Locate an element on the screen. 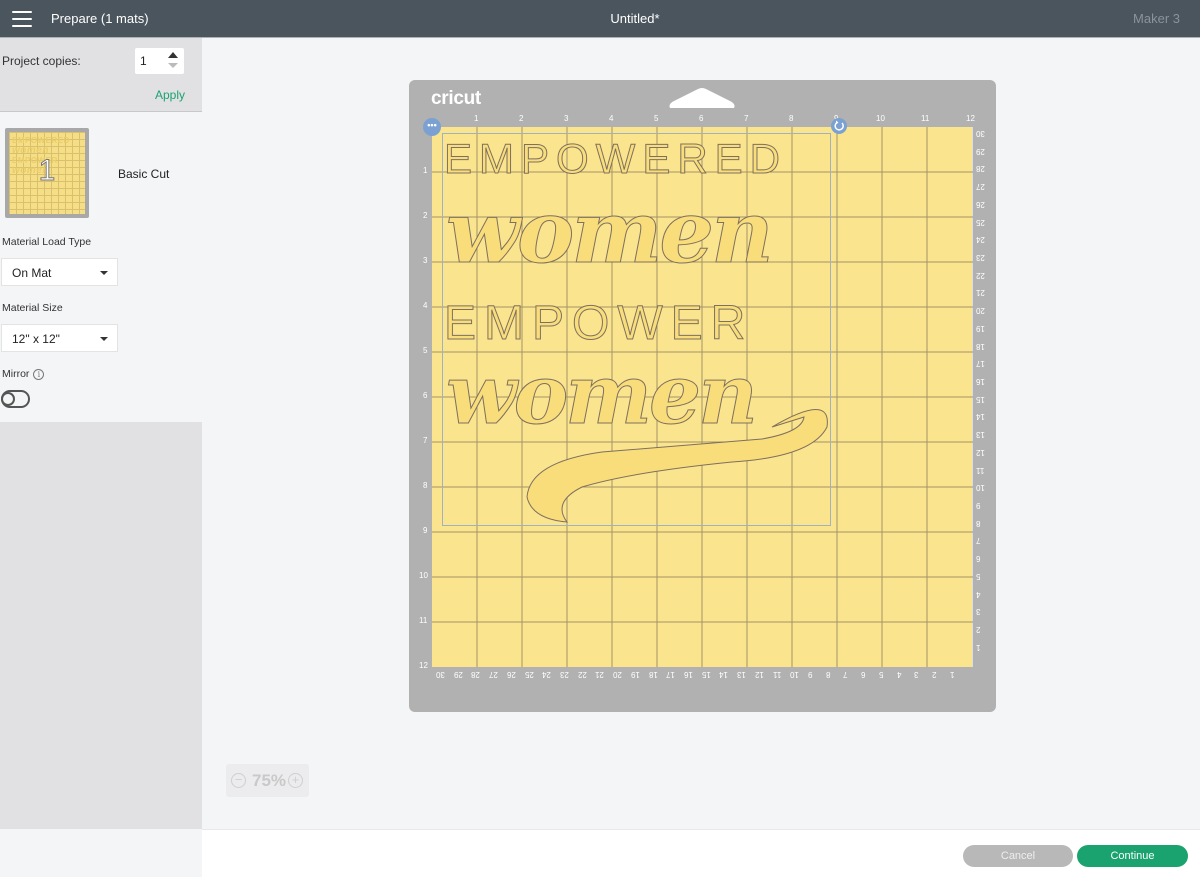 The image size is (1200, 877). ruler-left-label: 1 is located at coordinates (425, 170).